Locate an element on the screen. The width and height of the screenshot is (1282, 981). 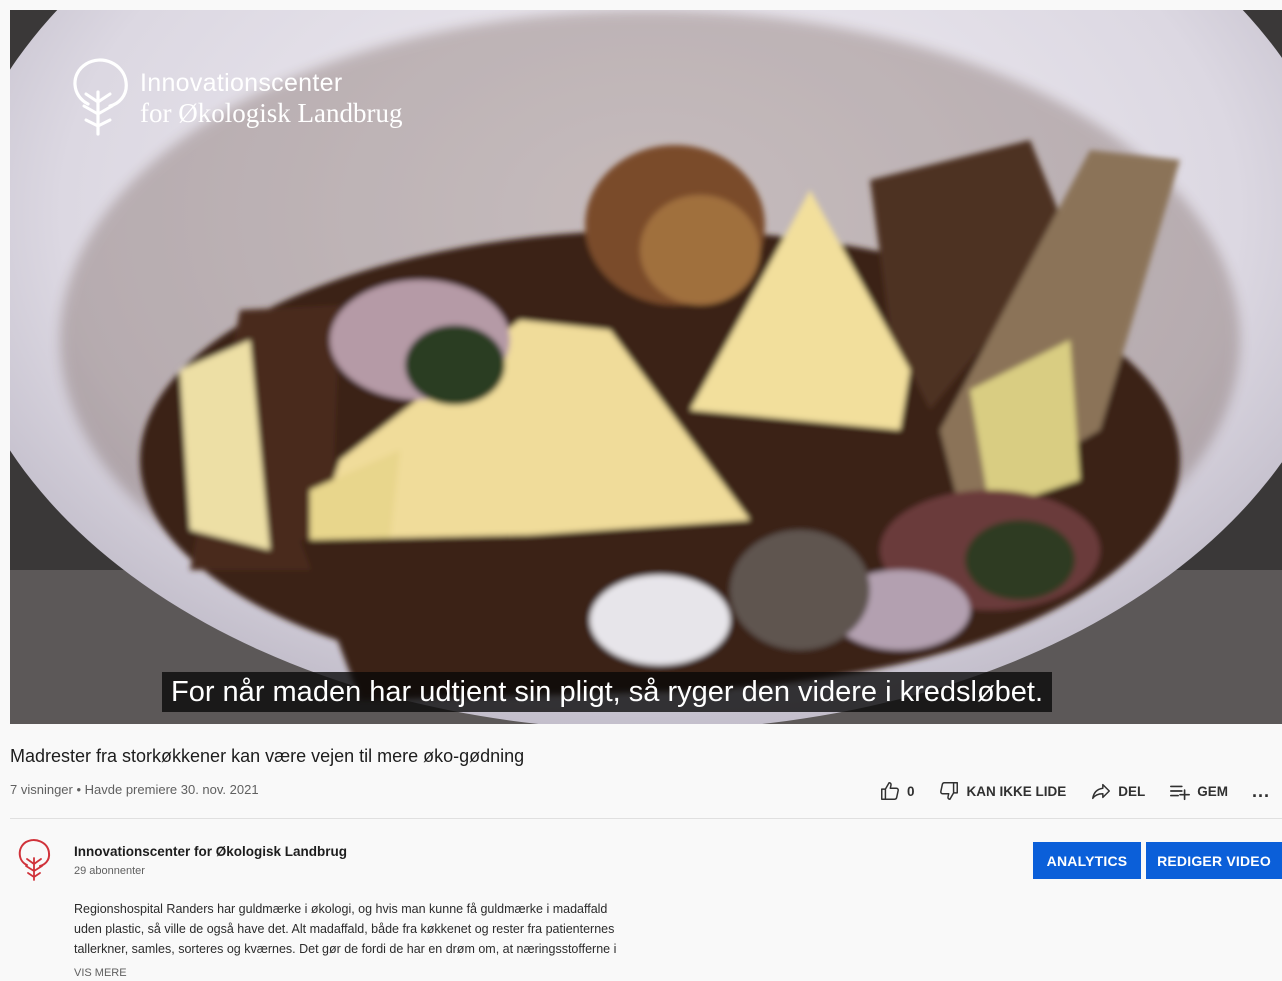
save-button: GEM is located at coordinates (1198, 791).